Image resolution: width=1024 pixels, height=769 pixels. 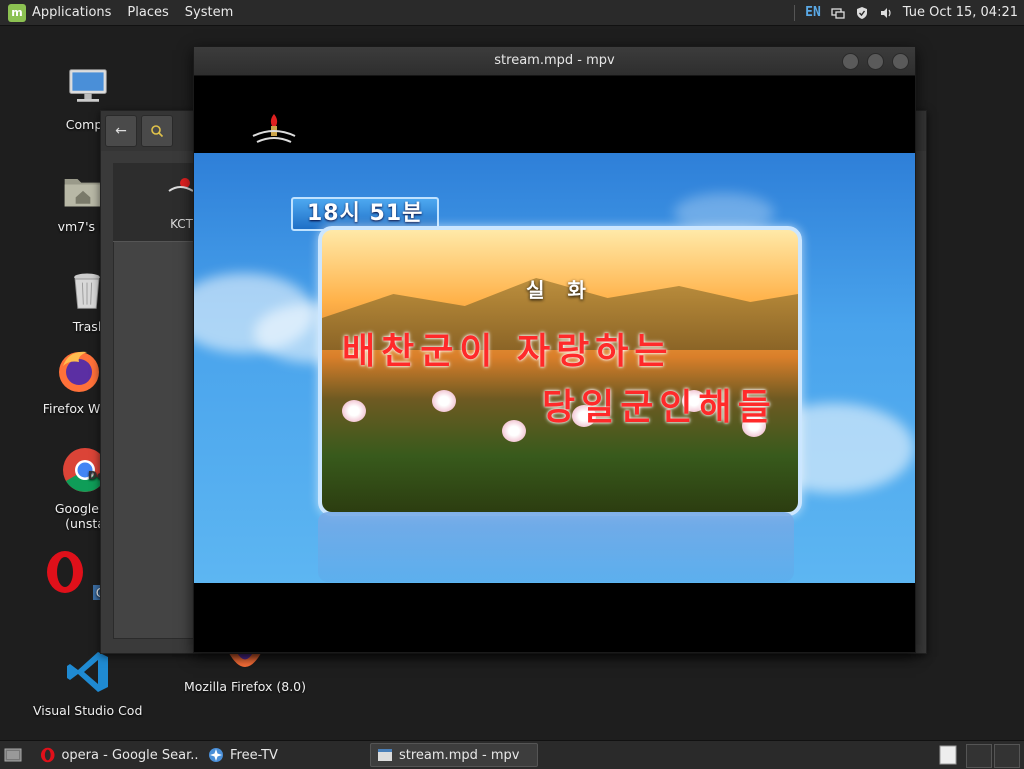 What do you see at coordinates (245, 686) in the screenshot?
I see `desktop-icon-label: Mozilla Firefox (8.0)` at bounding box center [245, 686].